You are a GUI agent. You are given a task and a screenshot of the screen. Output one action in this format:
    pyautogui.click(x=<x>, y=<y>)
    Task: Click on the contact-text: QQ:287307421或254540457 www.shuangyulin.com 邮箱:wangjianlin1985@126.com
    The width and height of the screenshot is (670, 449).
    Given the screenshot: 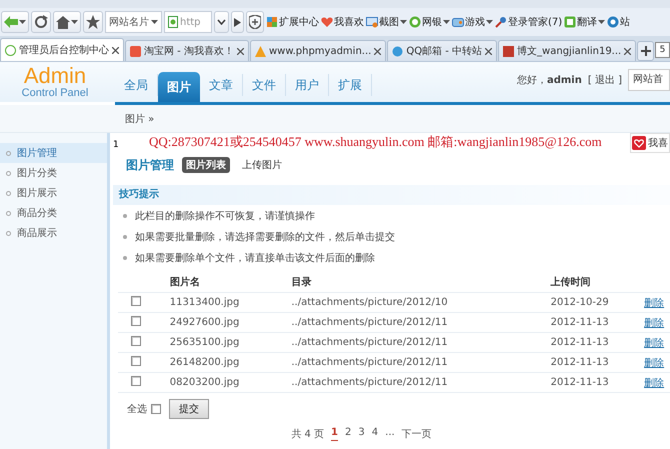 What is the action you would take?
    pyautogui.click(x=375, y=142)
    